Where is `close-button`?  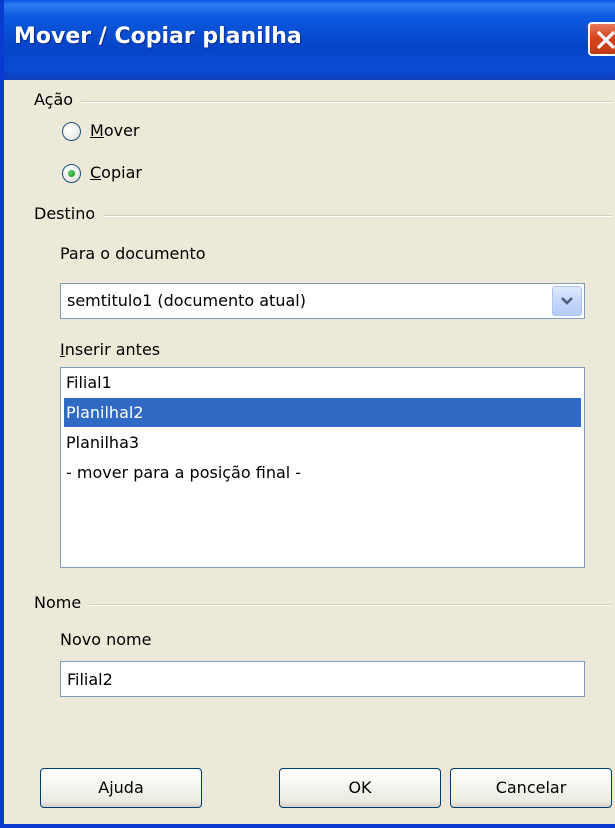 close-button is located at coordinates (601, 39).